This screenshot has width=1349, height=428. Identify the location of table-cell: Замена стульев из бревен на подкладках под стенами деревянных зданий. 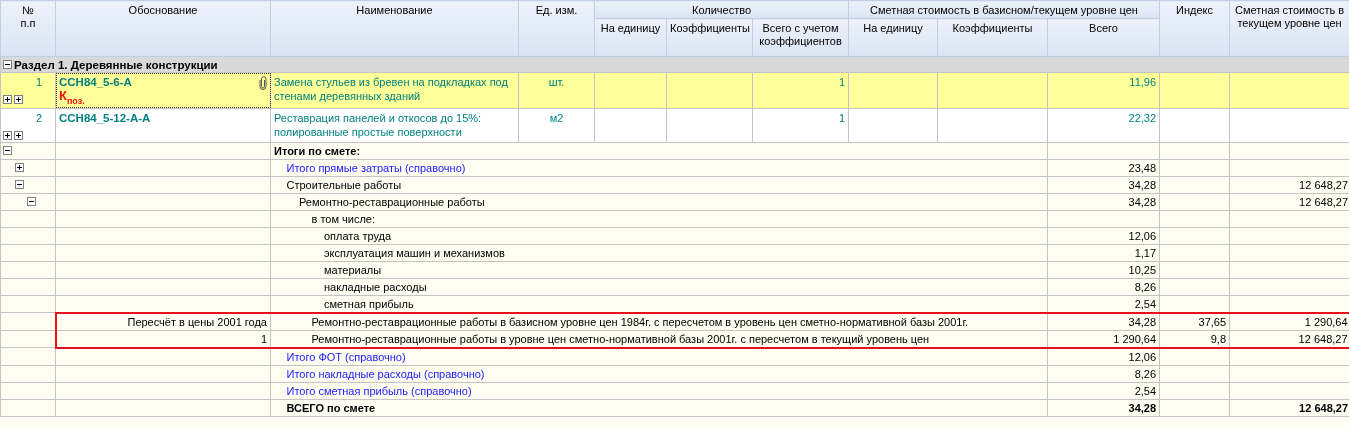
(391, 89).